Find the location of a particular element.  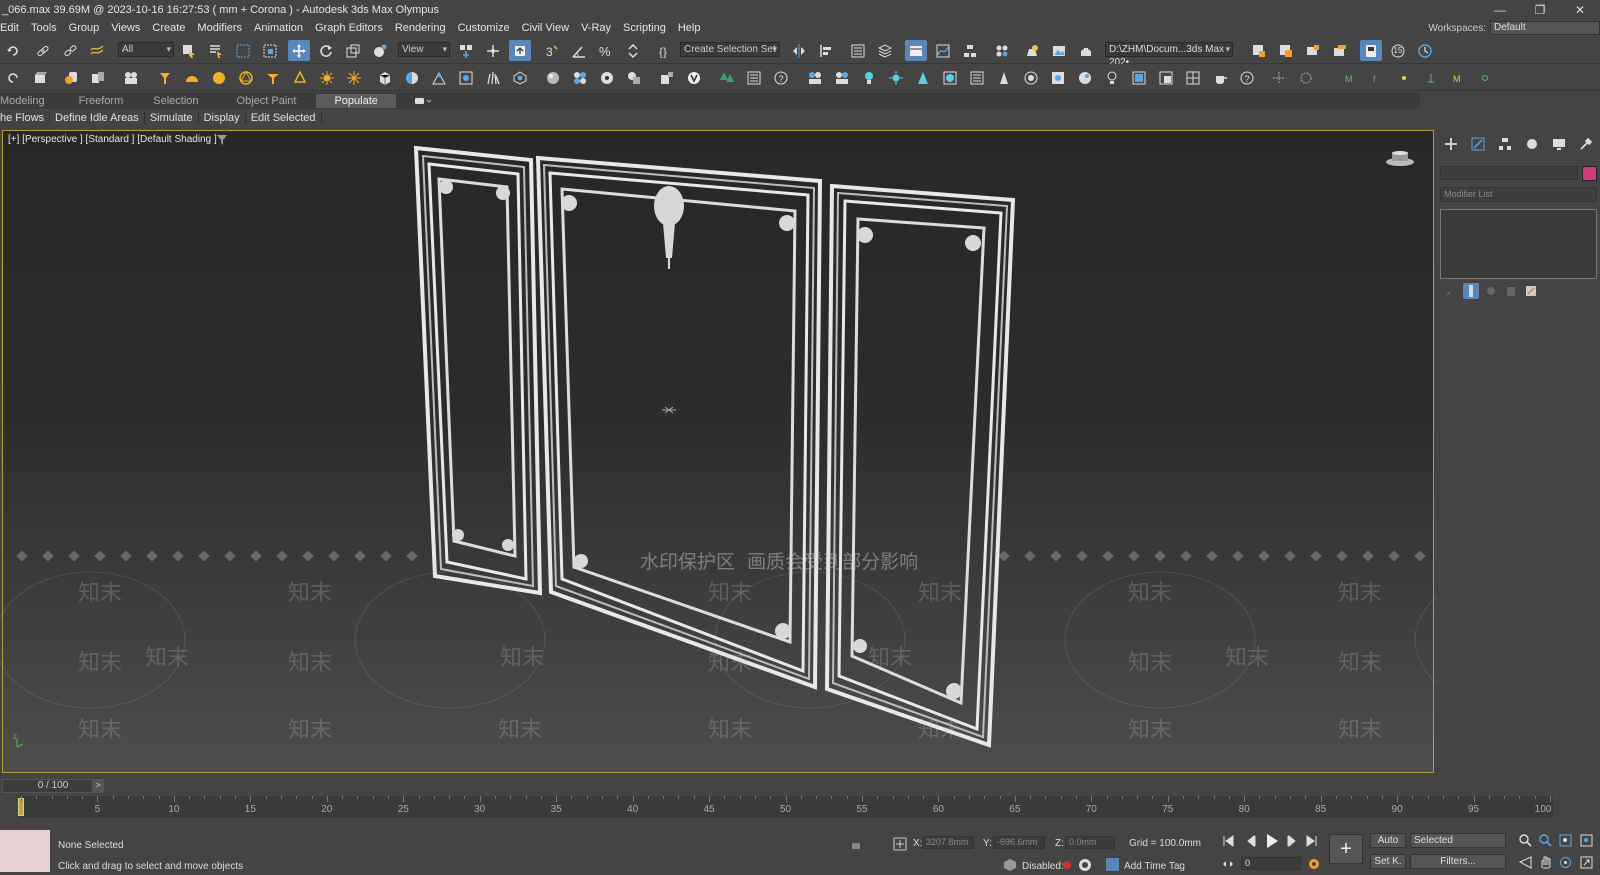

helper-icon is located at coordinates (439, 77).